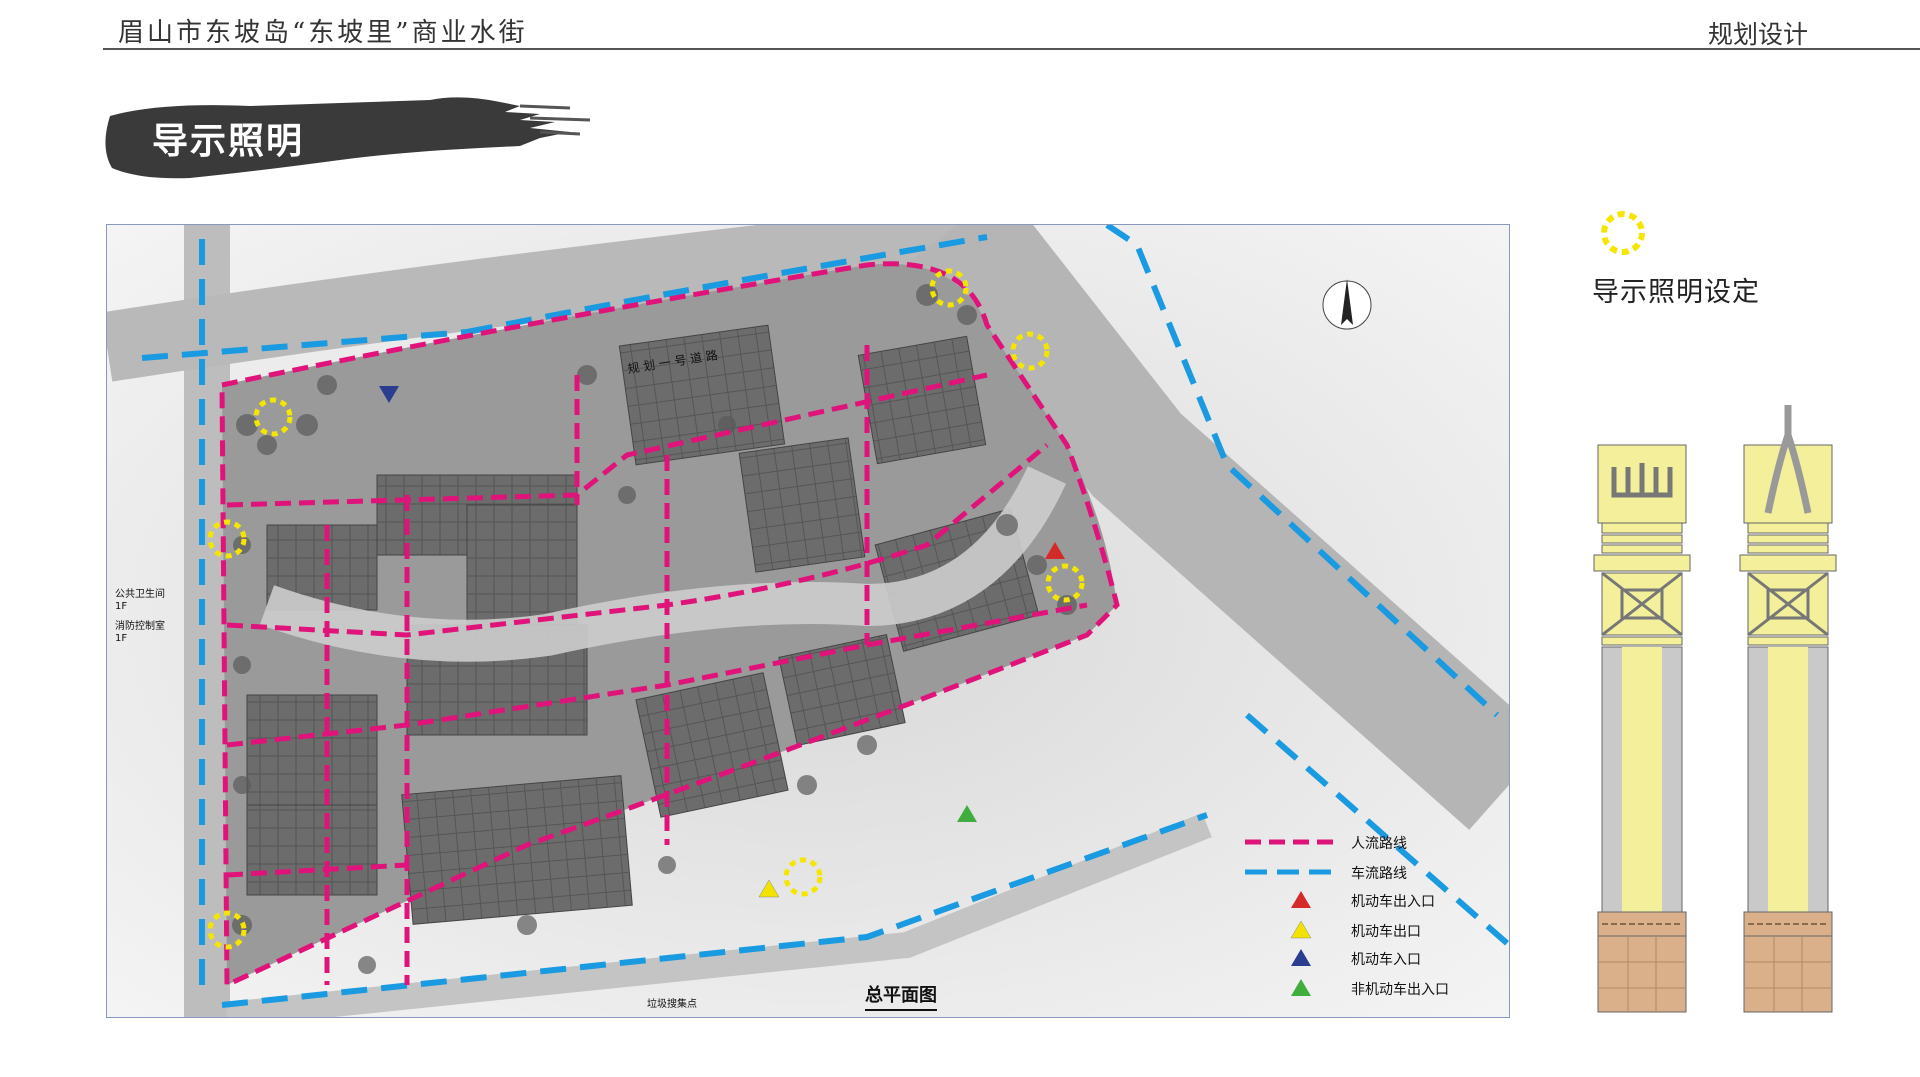  I want to click on lighting-setting-label: 导示照明设定, so click(1676, 292).